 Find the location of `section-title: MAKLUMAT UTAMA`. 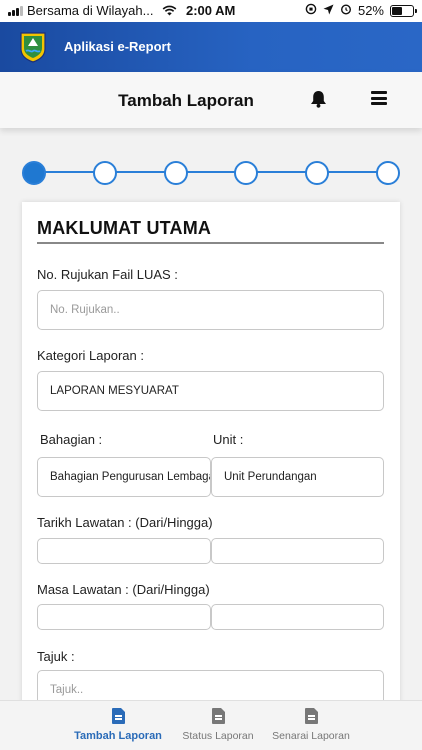

section-title: MAKLUMAT UTAMA is located at coordinates (124, 228).